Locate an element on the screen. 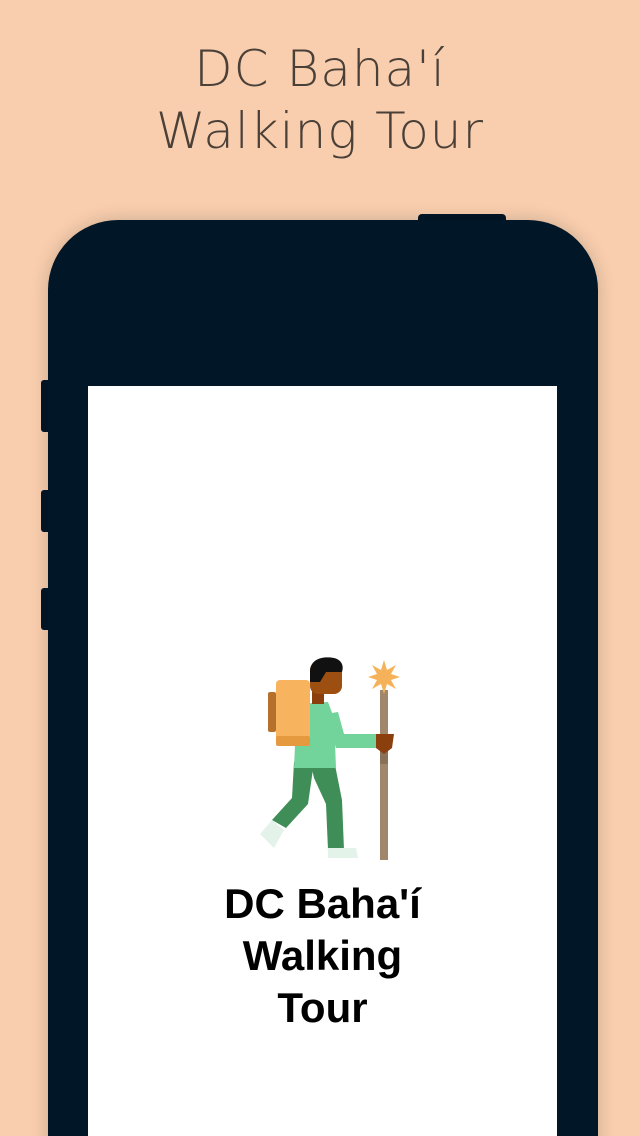  app-title-line-3: Tour is located at coordinates (322, 1007).